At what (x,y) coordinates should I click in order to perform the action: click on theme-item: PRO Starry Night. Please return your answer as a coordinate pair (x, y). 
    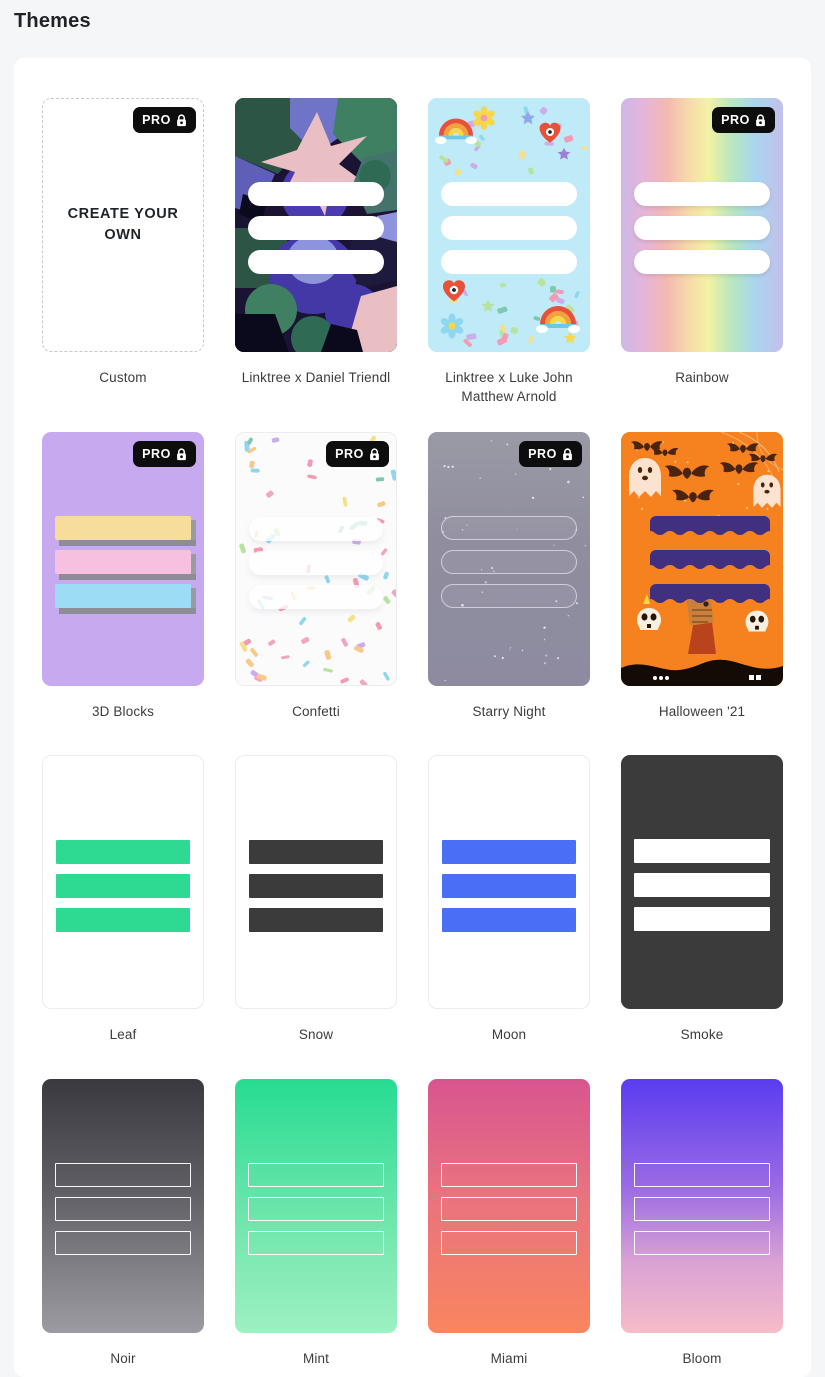
    Looking at the image, I should click on (509, 593).